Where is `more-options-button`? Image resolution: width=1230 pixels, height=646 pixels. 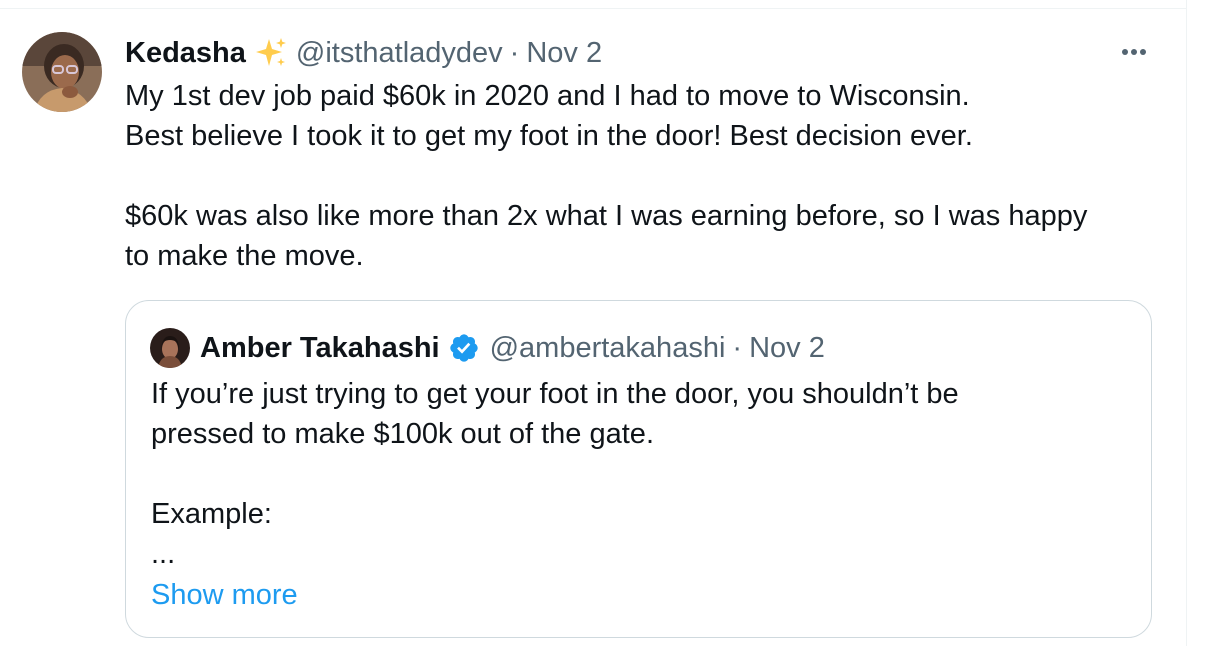
more-options-button is located at coordinates (1134, 52).